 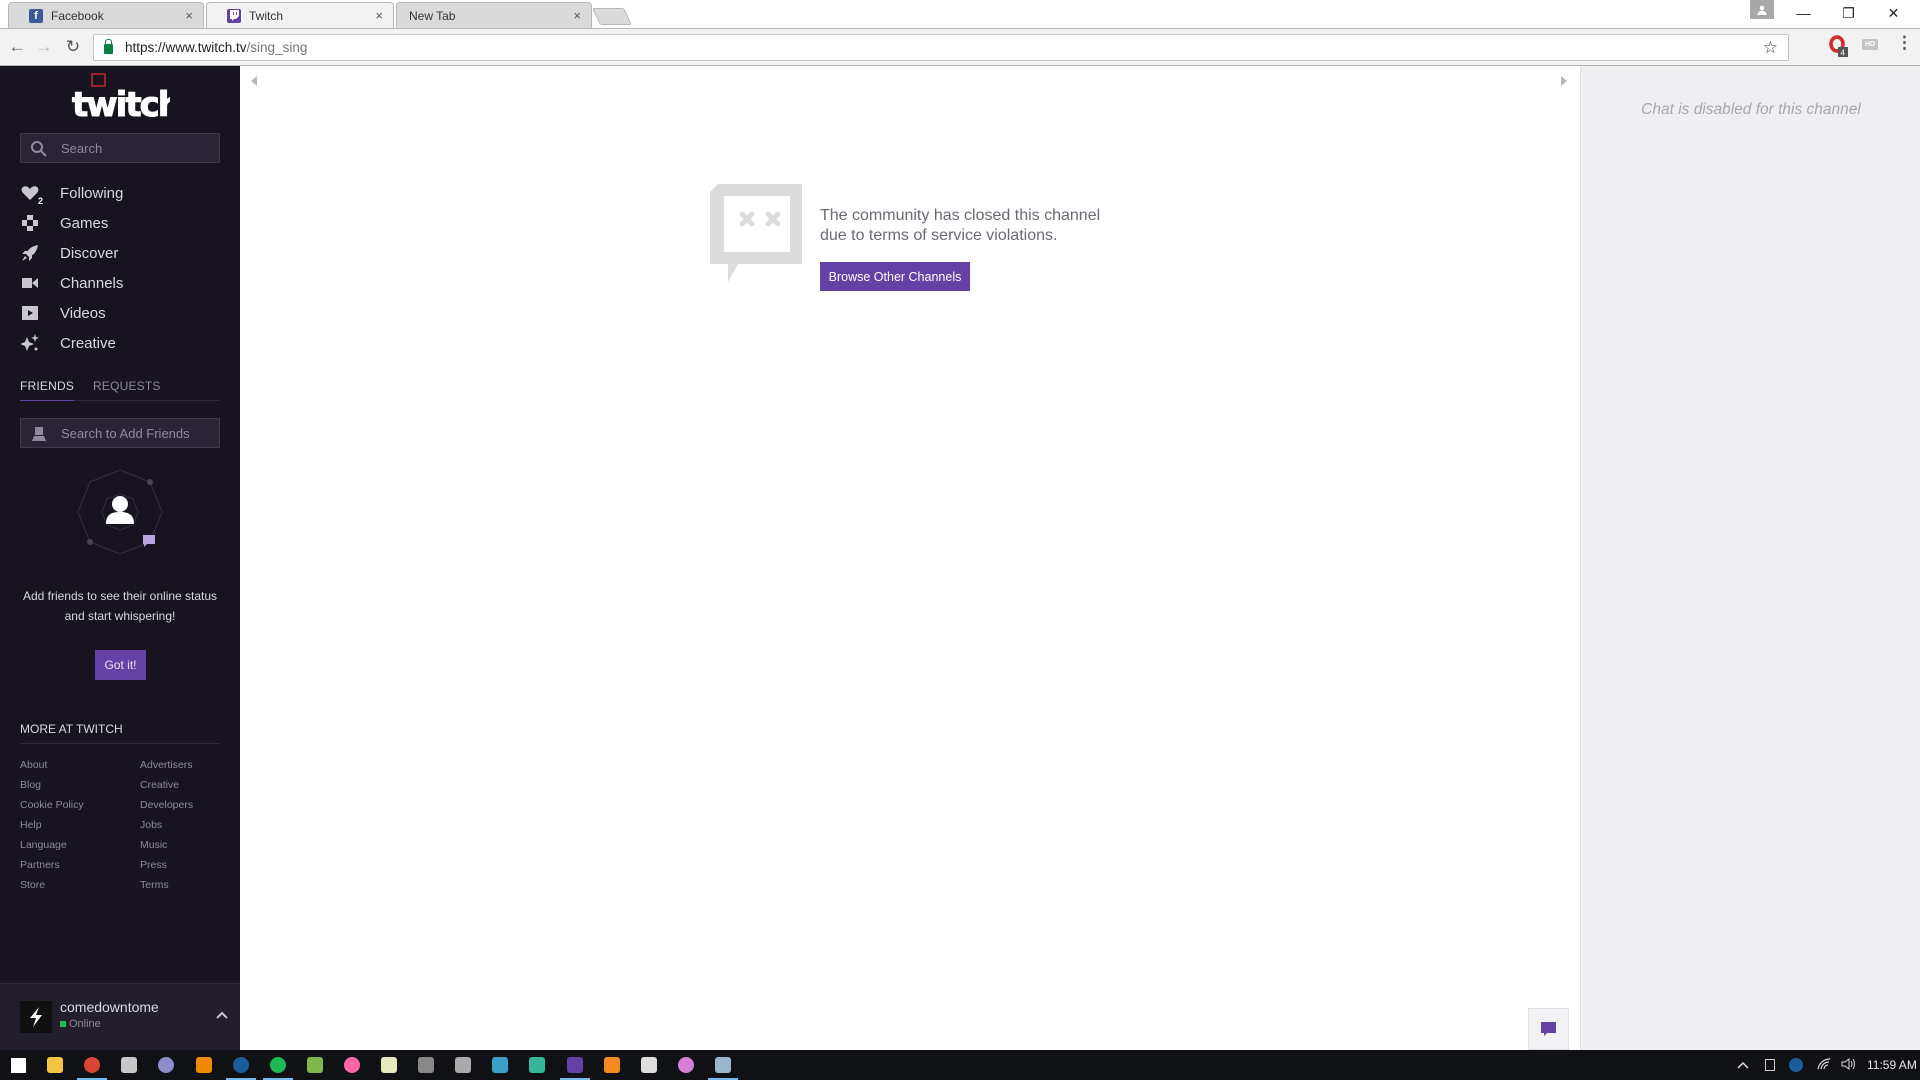 What do you see at coordinates (432, 15) in the screenshot?
I see `tab-title: New Tab` at bounding box center [432, 15].